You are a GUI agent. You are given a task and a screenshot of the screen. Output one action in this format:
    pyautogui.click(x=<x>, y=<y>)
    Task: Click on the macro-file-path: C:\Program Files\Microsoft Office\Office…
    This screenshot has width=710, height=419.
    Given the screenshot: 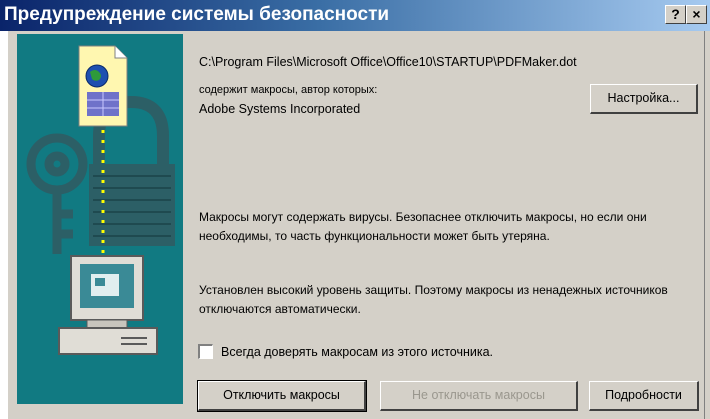 What is the action you would take?
    pyautogui.click(x=388, y=62)
    